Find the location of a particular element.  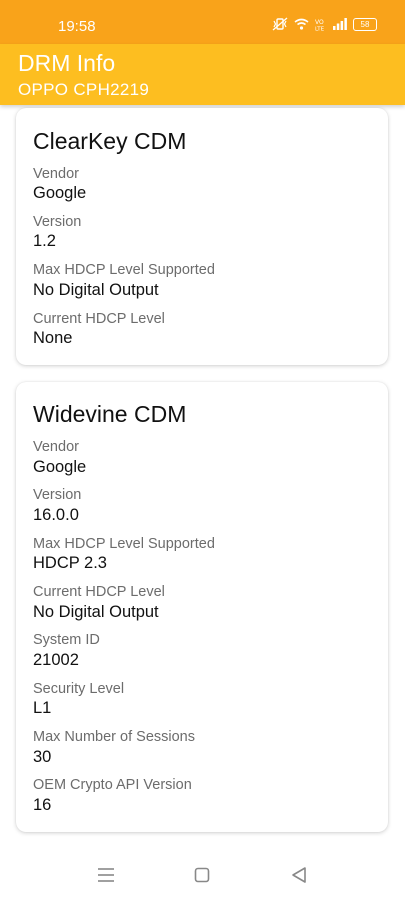

svg-text: VO is located at coordinates (319, 22).